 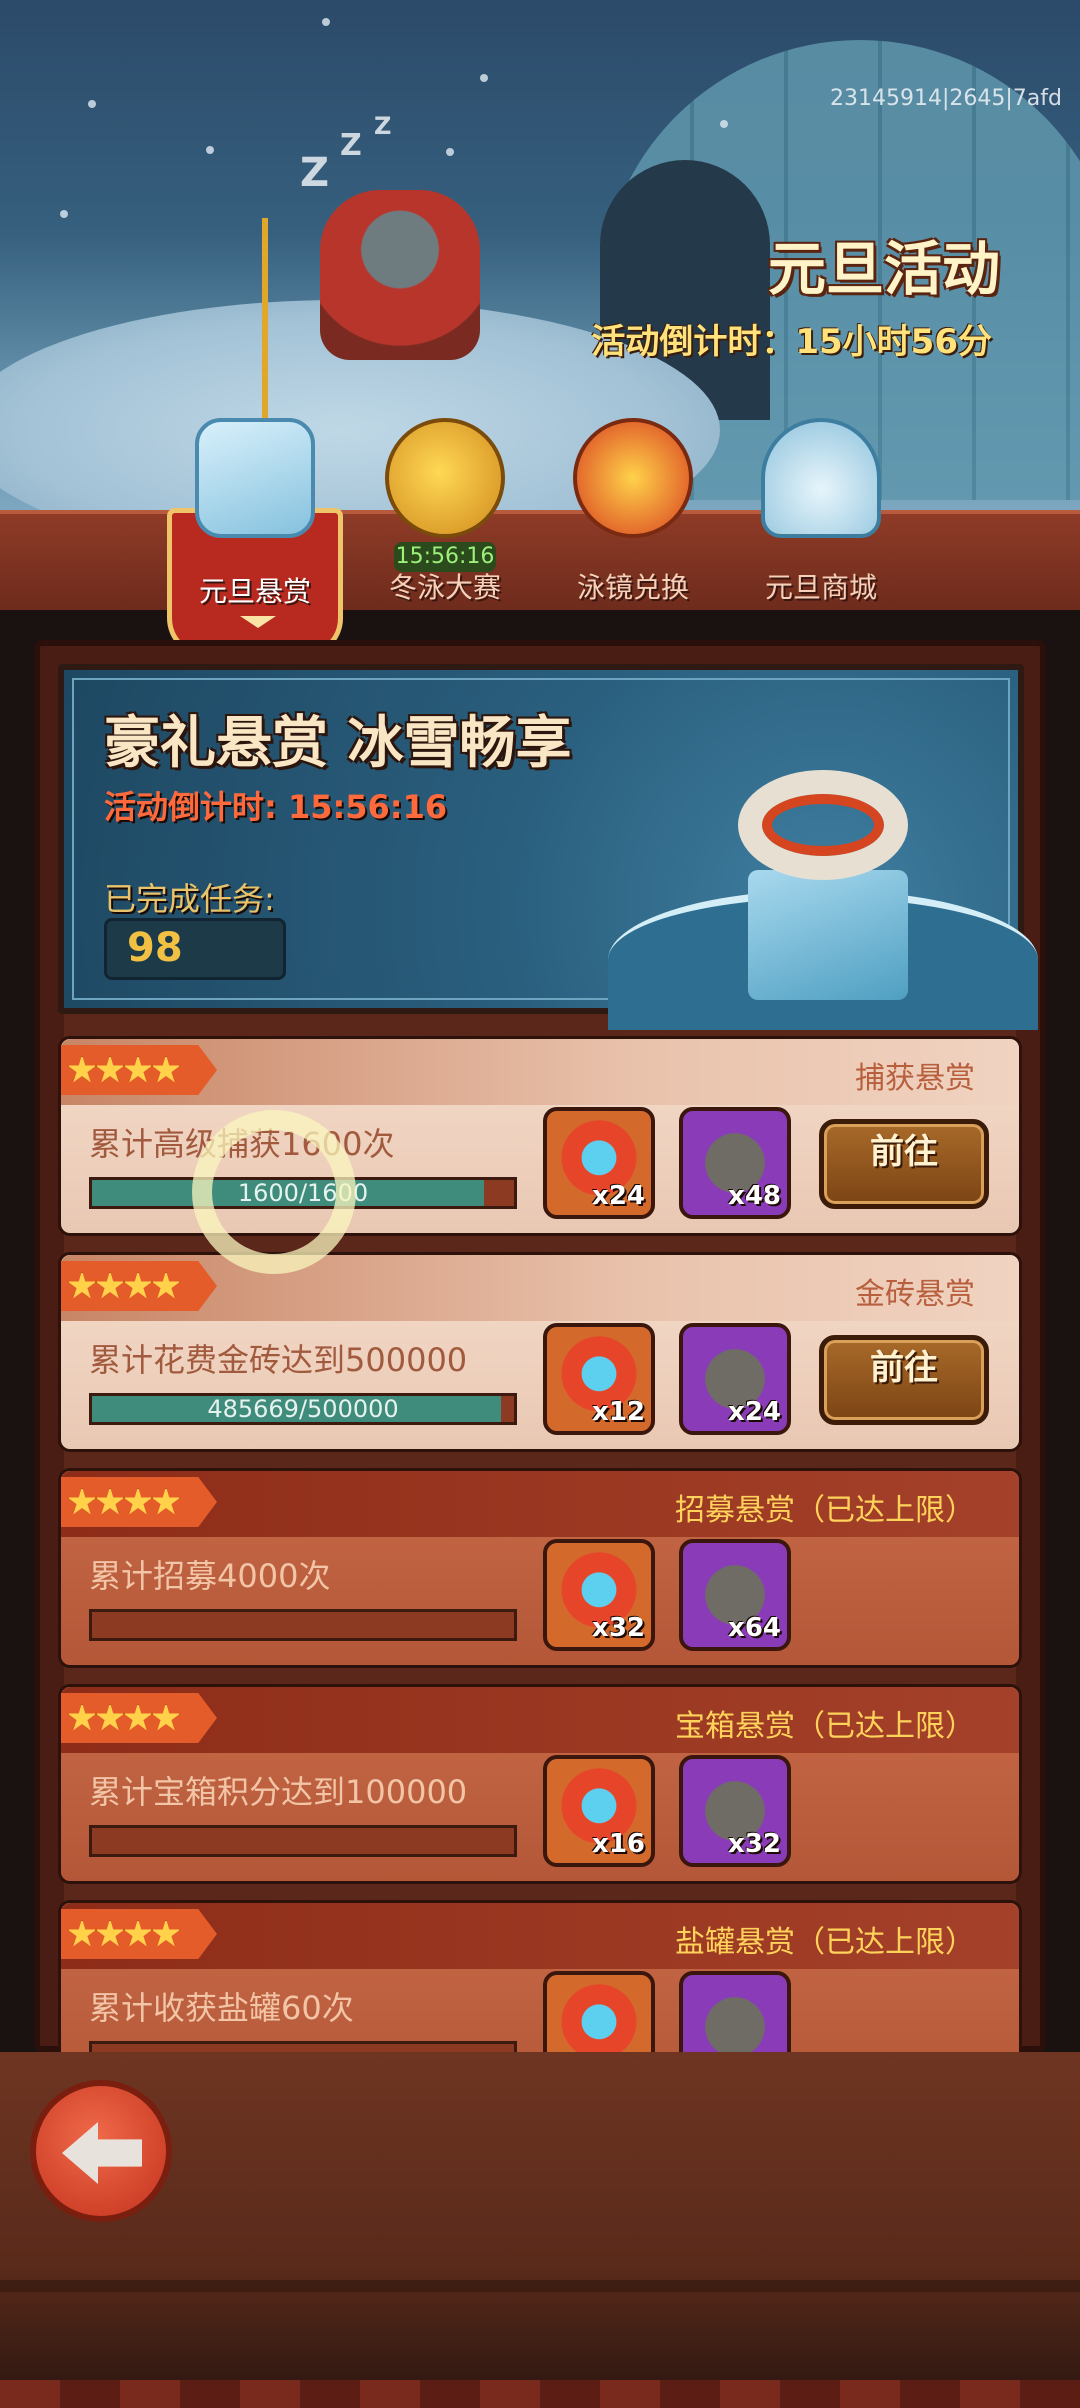 I want to click on task-description: 累计花费金砖达到500000, so click(x=278, y=1360).